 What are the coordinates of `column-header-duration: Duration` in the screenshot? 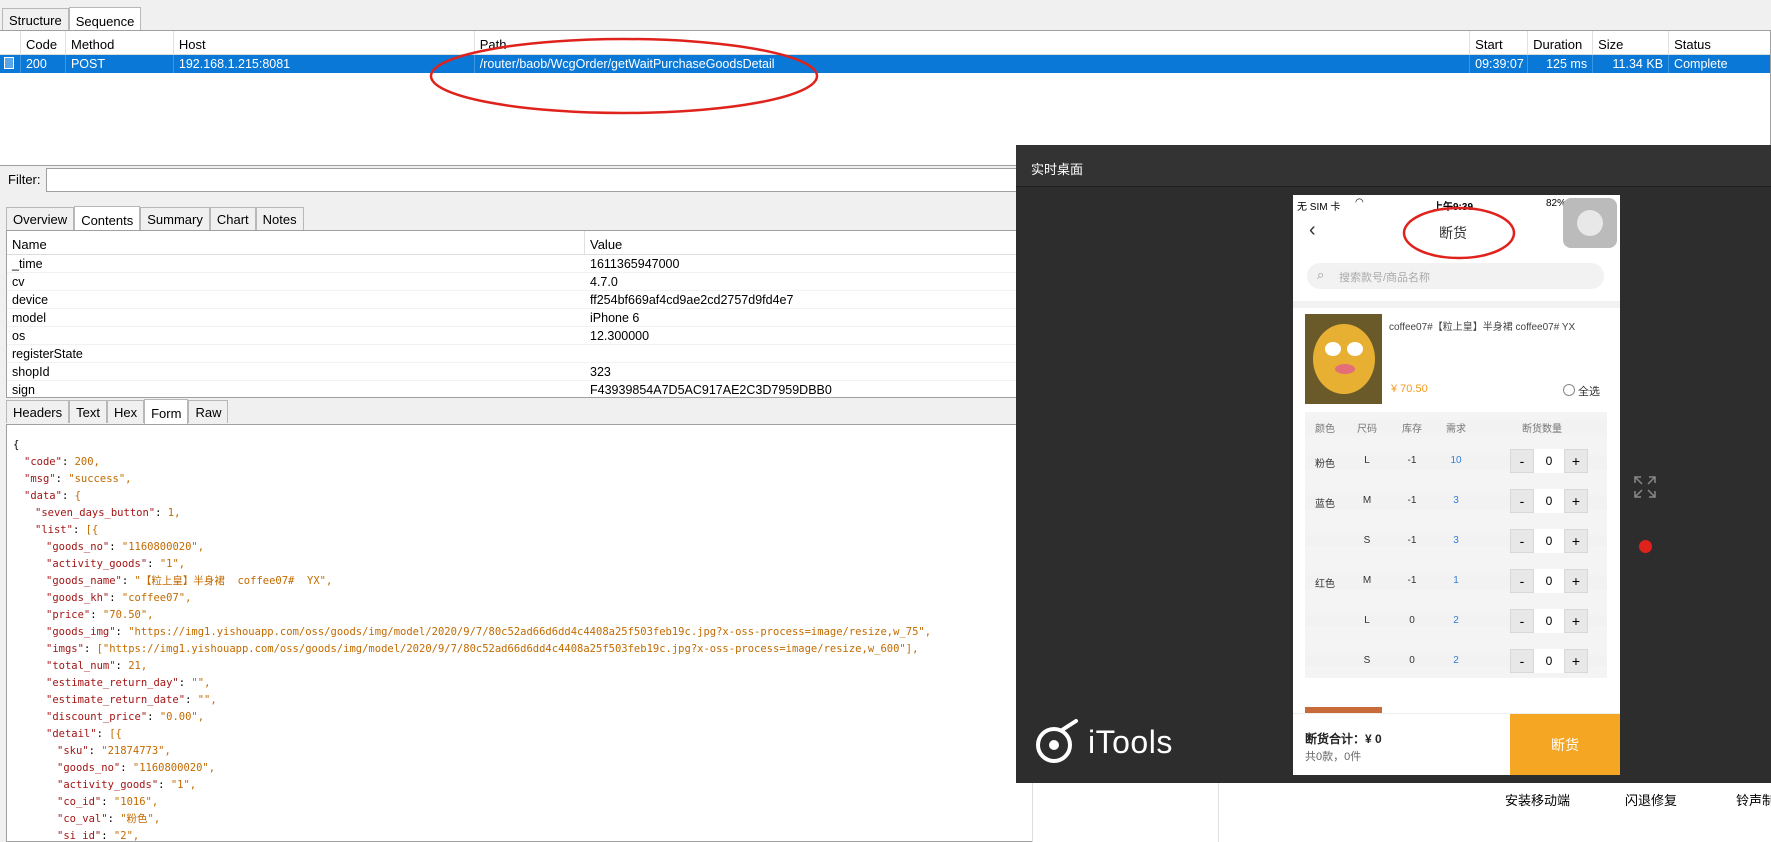 It's located at (1561, 42).